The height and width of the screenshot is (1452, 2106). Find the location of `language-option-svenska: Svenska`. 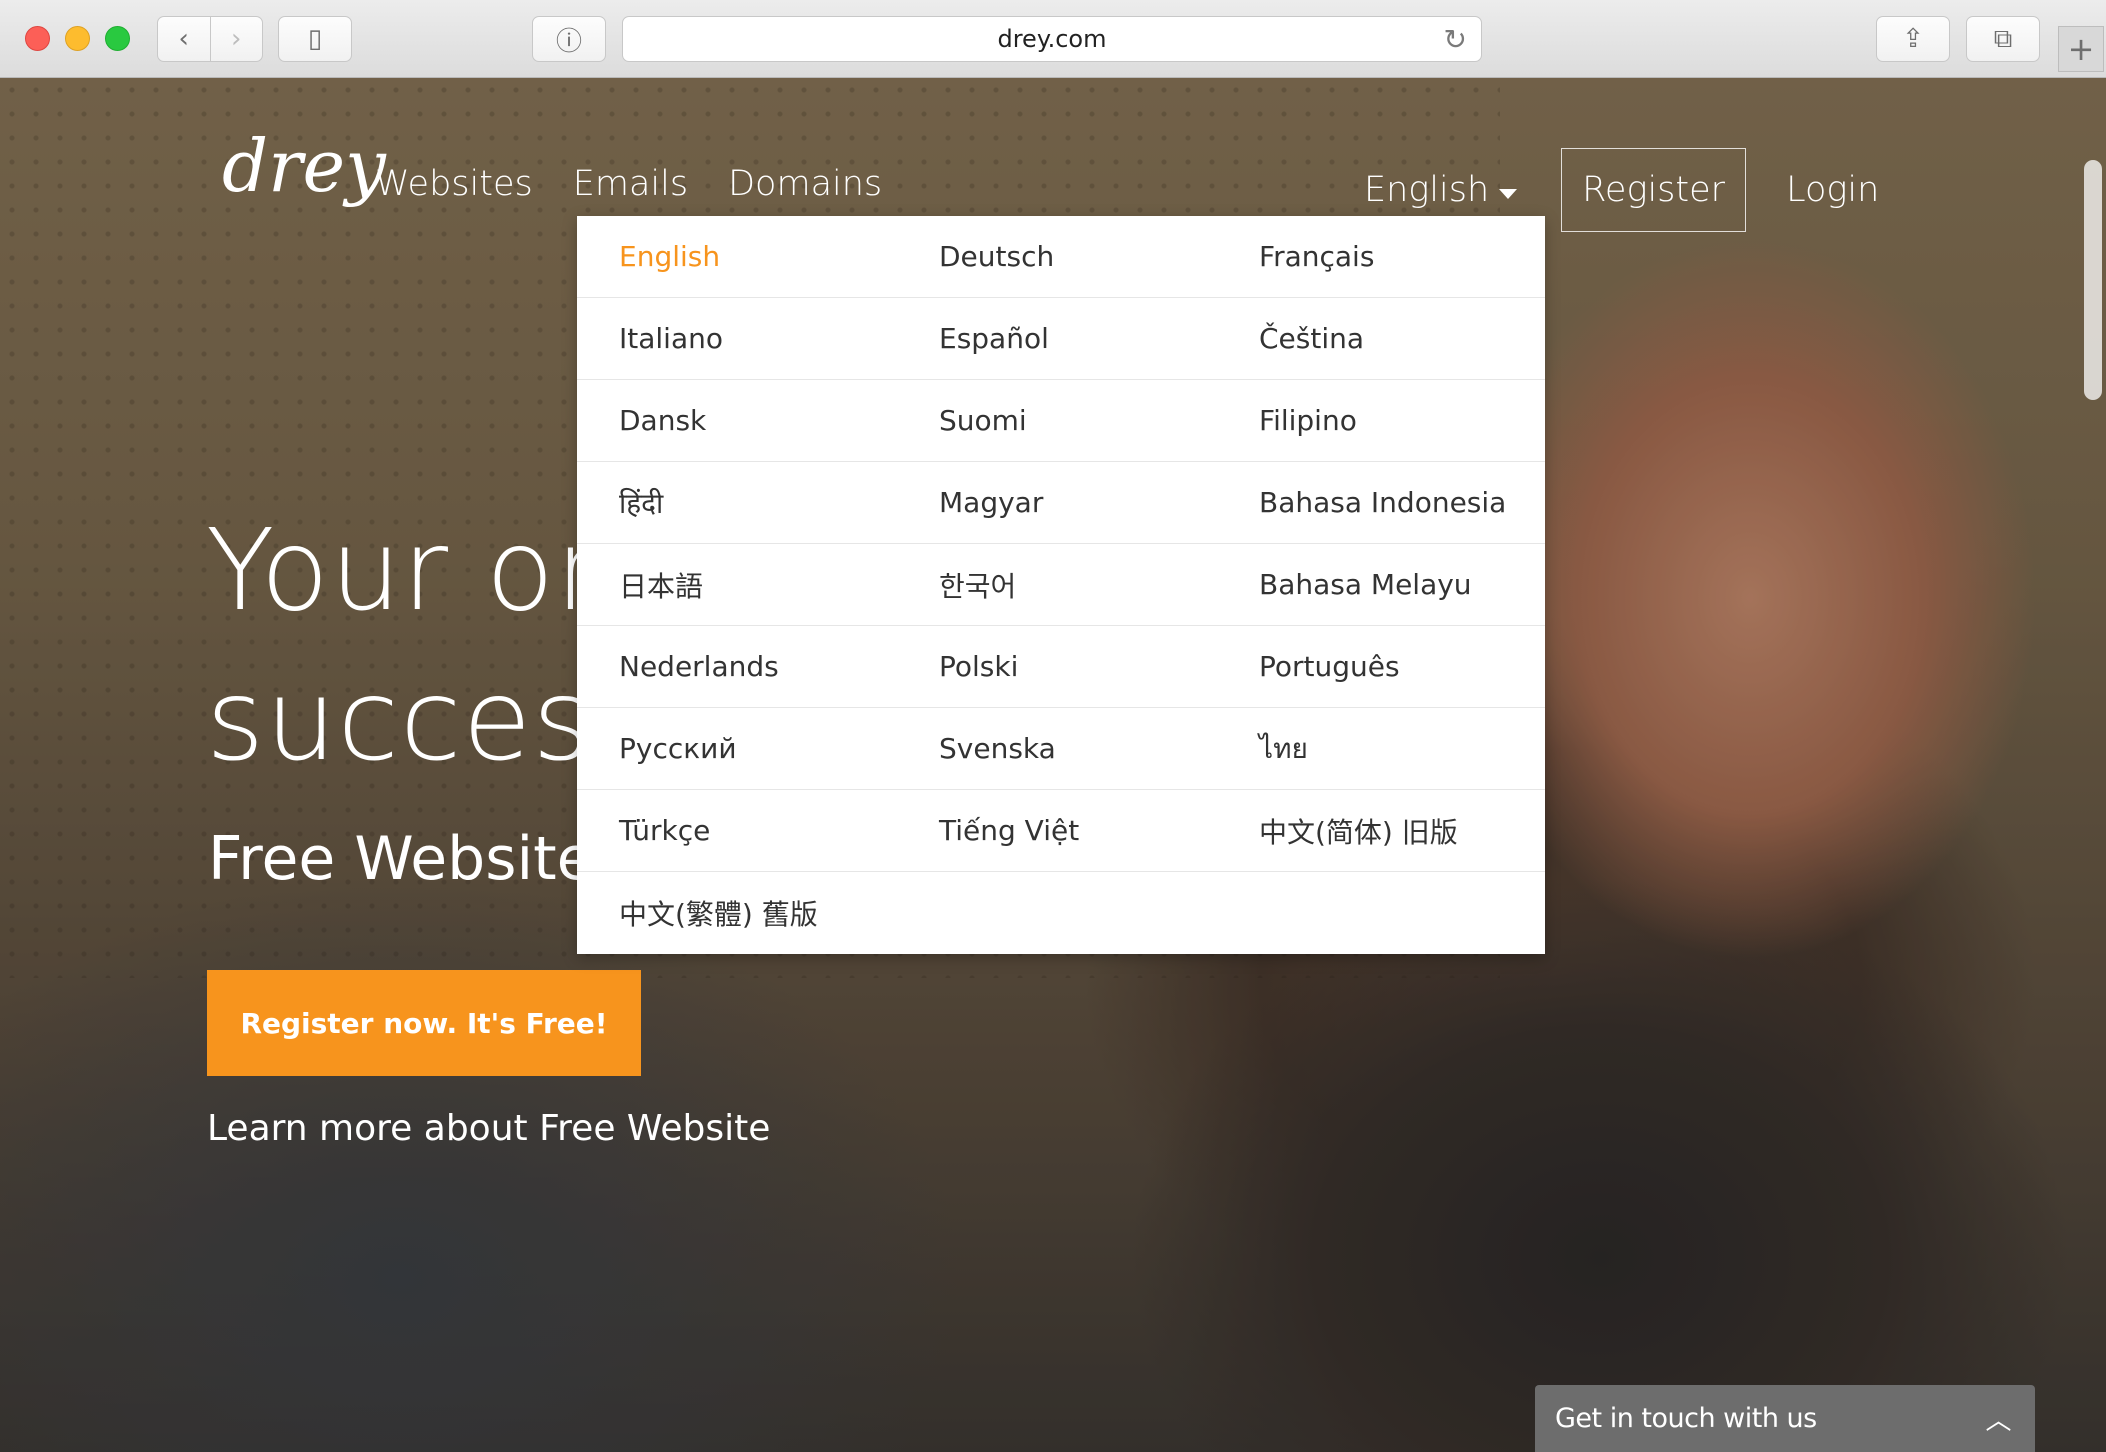

language-option-svenska: Svenska is located at coordinates (1057, 748).